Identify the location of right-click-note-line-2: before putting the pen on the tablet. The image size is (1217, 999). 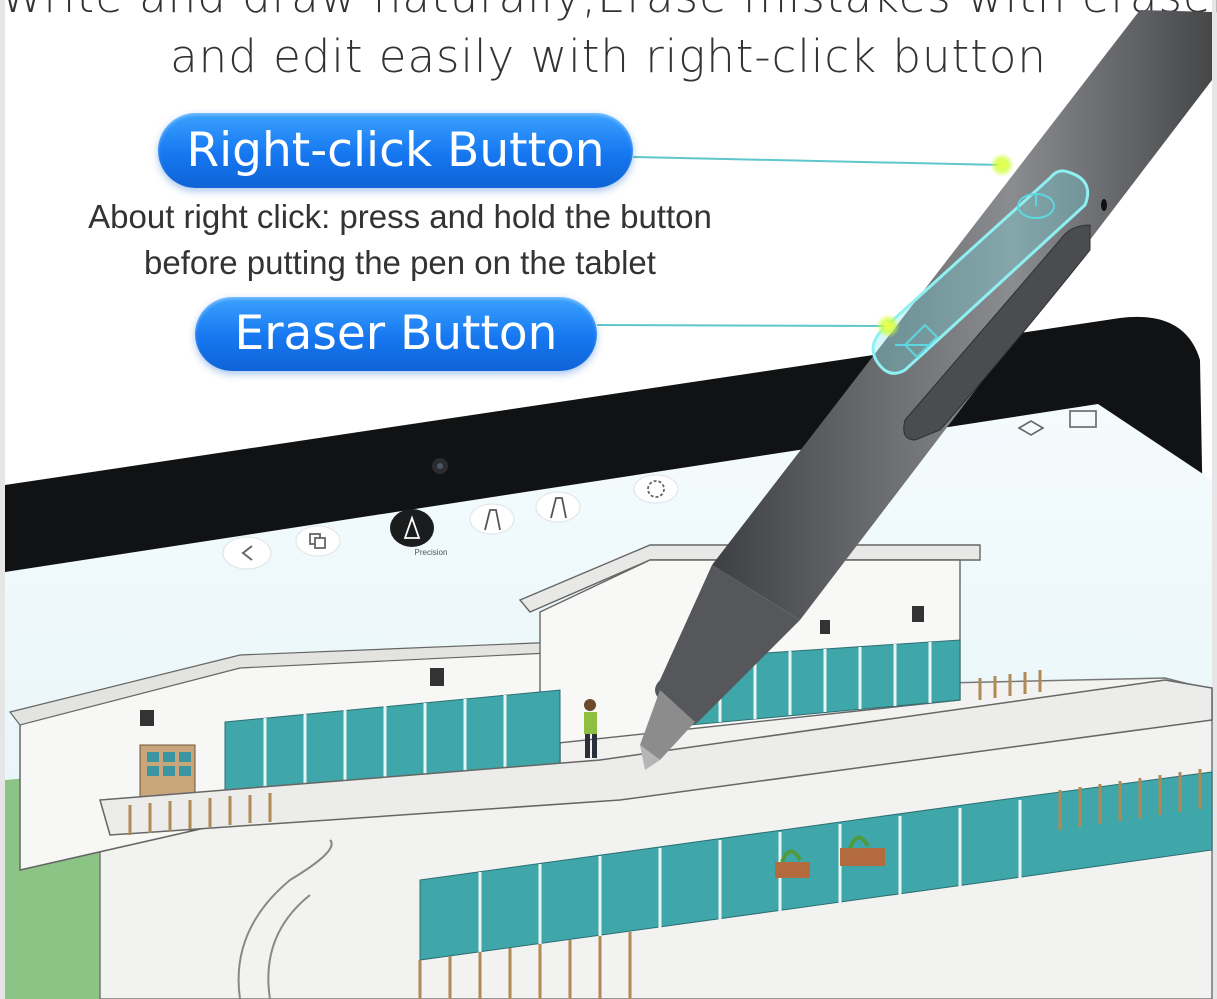
(400, 262).